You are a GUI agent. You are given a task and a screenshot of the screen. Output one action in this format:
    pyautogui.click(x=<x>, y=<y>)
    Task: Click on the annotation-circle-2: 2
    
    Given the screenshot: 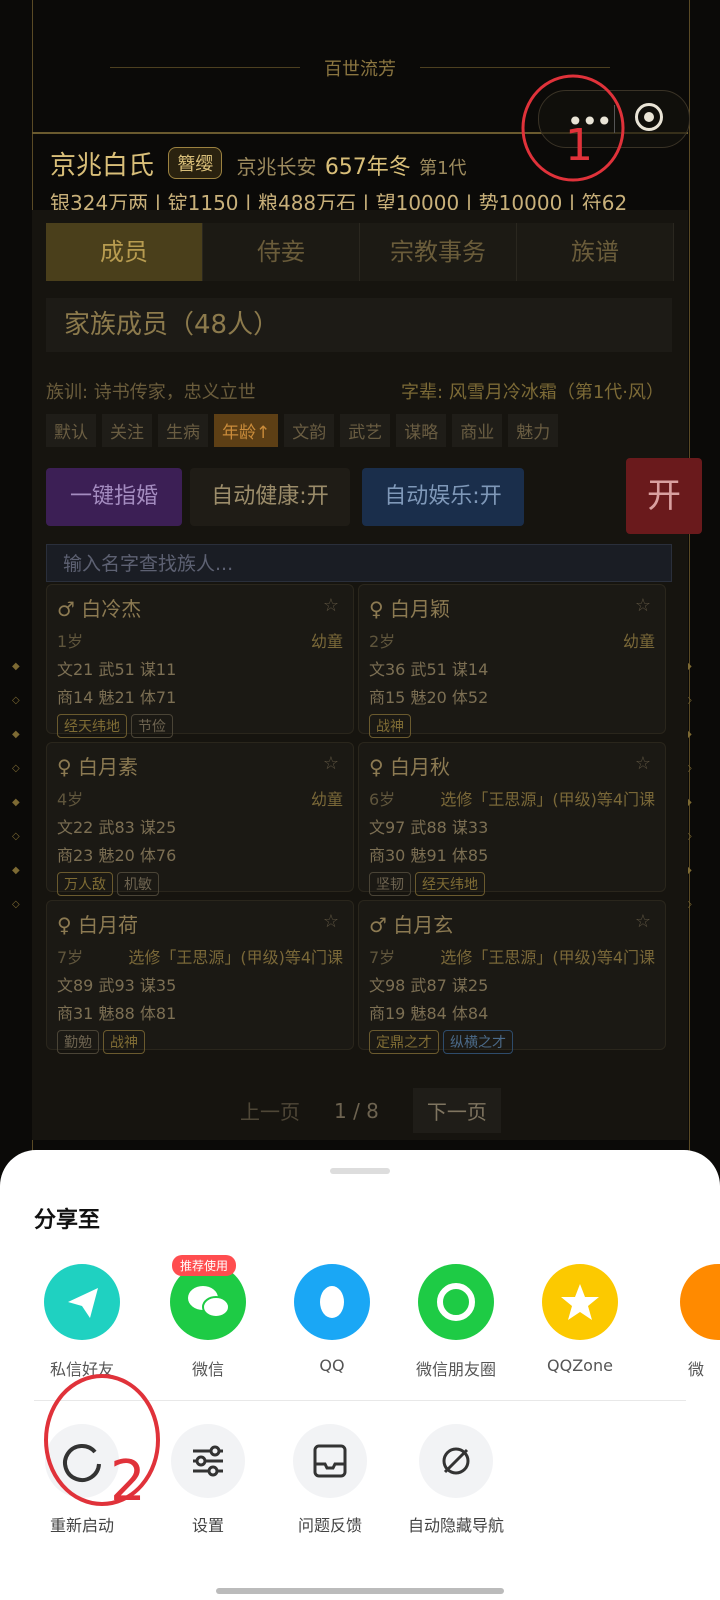 What is the action you would take?
    pyautogui.click(x=102, y=1444)
    